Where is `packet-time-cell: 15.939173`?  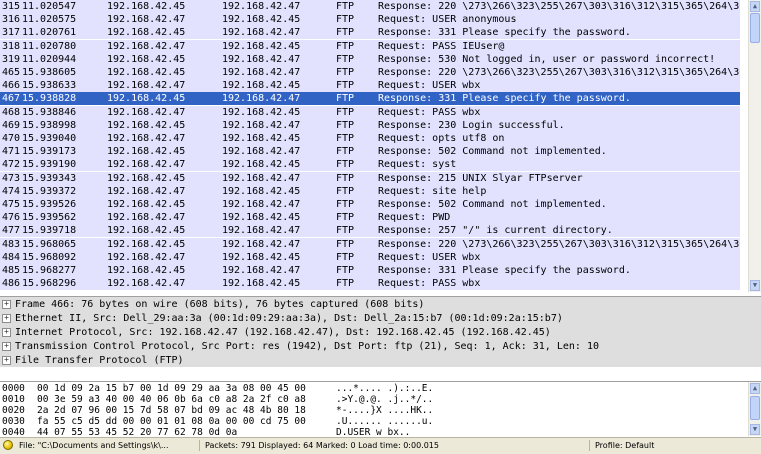
packet-time-cell: 15.939173 is located at coordinates (49, 152).